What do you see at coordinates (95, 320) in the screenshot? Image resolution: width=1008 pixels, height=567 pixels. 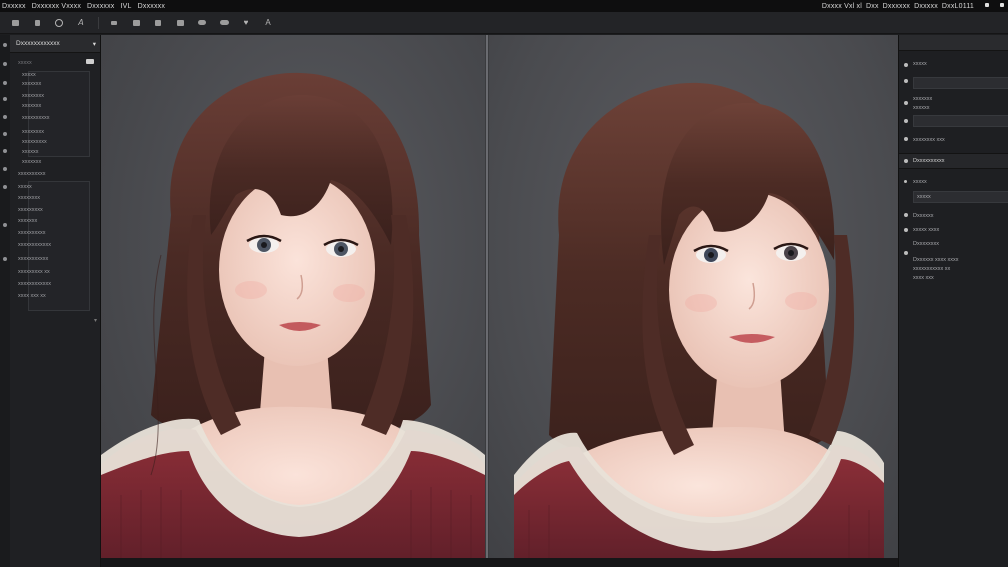 I see `chevron-down-icon: ▾` at bounding box center [95, 320].